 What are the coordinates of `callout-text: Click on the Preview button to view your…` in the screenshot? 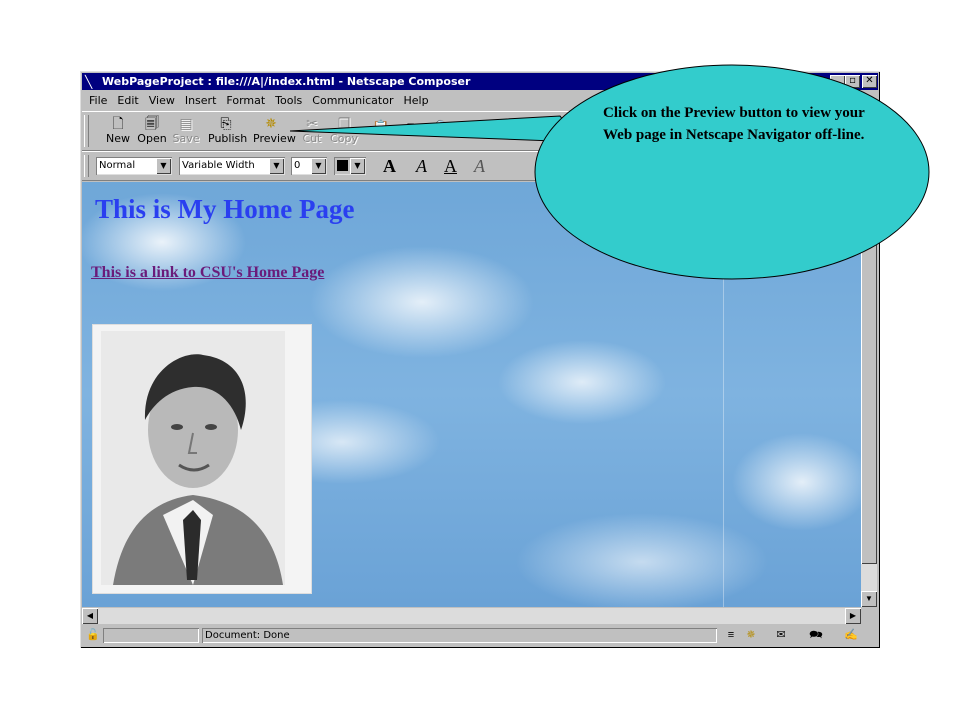 It's located at (734, 124).